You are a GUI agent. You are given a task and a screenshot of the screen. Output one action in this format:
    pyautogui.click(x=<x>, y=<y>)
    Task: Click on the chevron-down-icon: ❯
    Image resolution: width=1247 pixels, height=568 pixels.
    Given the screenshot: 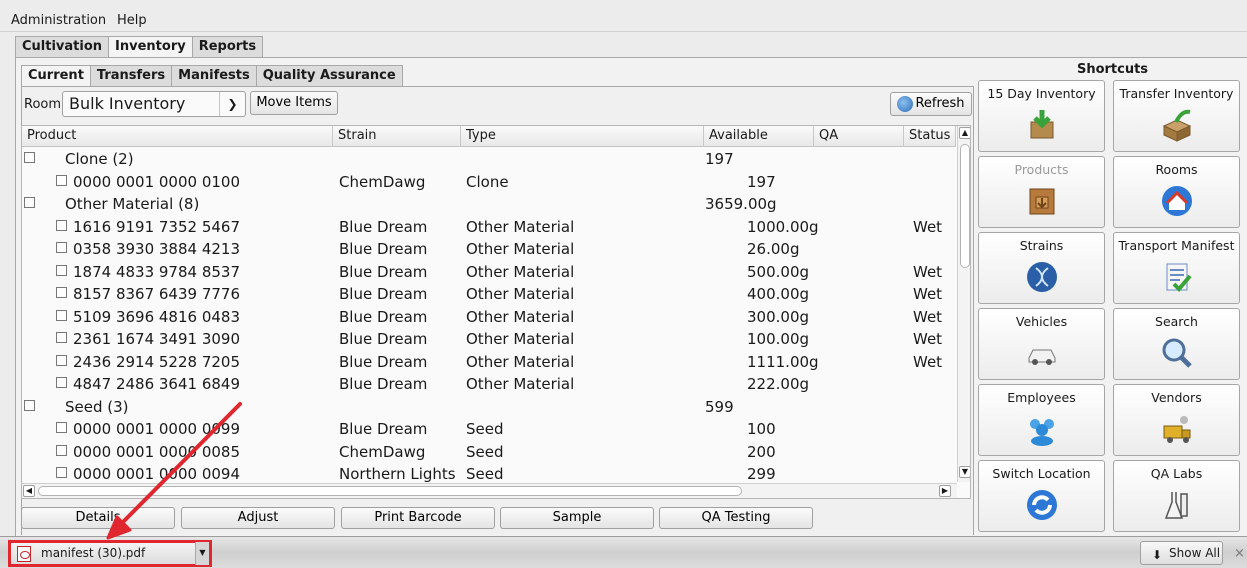 What is the action you would take?
    pyautogui.click(x=232, y=104)
    